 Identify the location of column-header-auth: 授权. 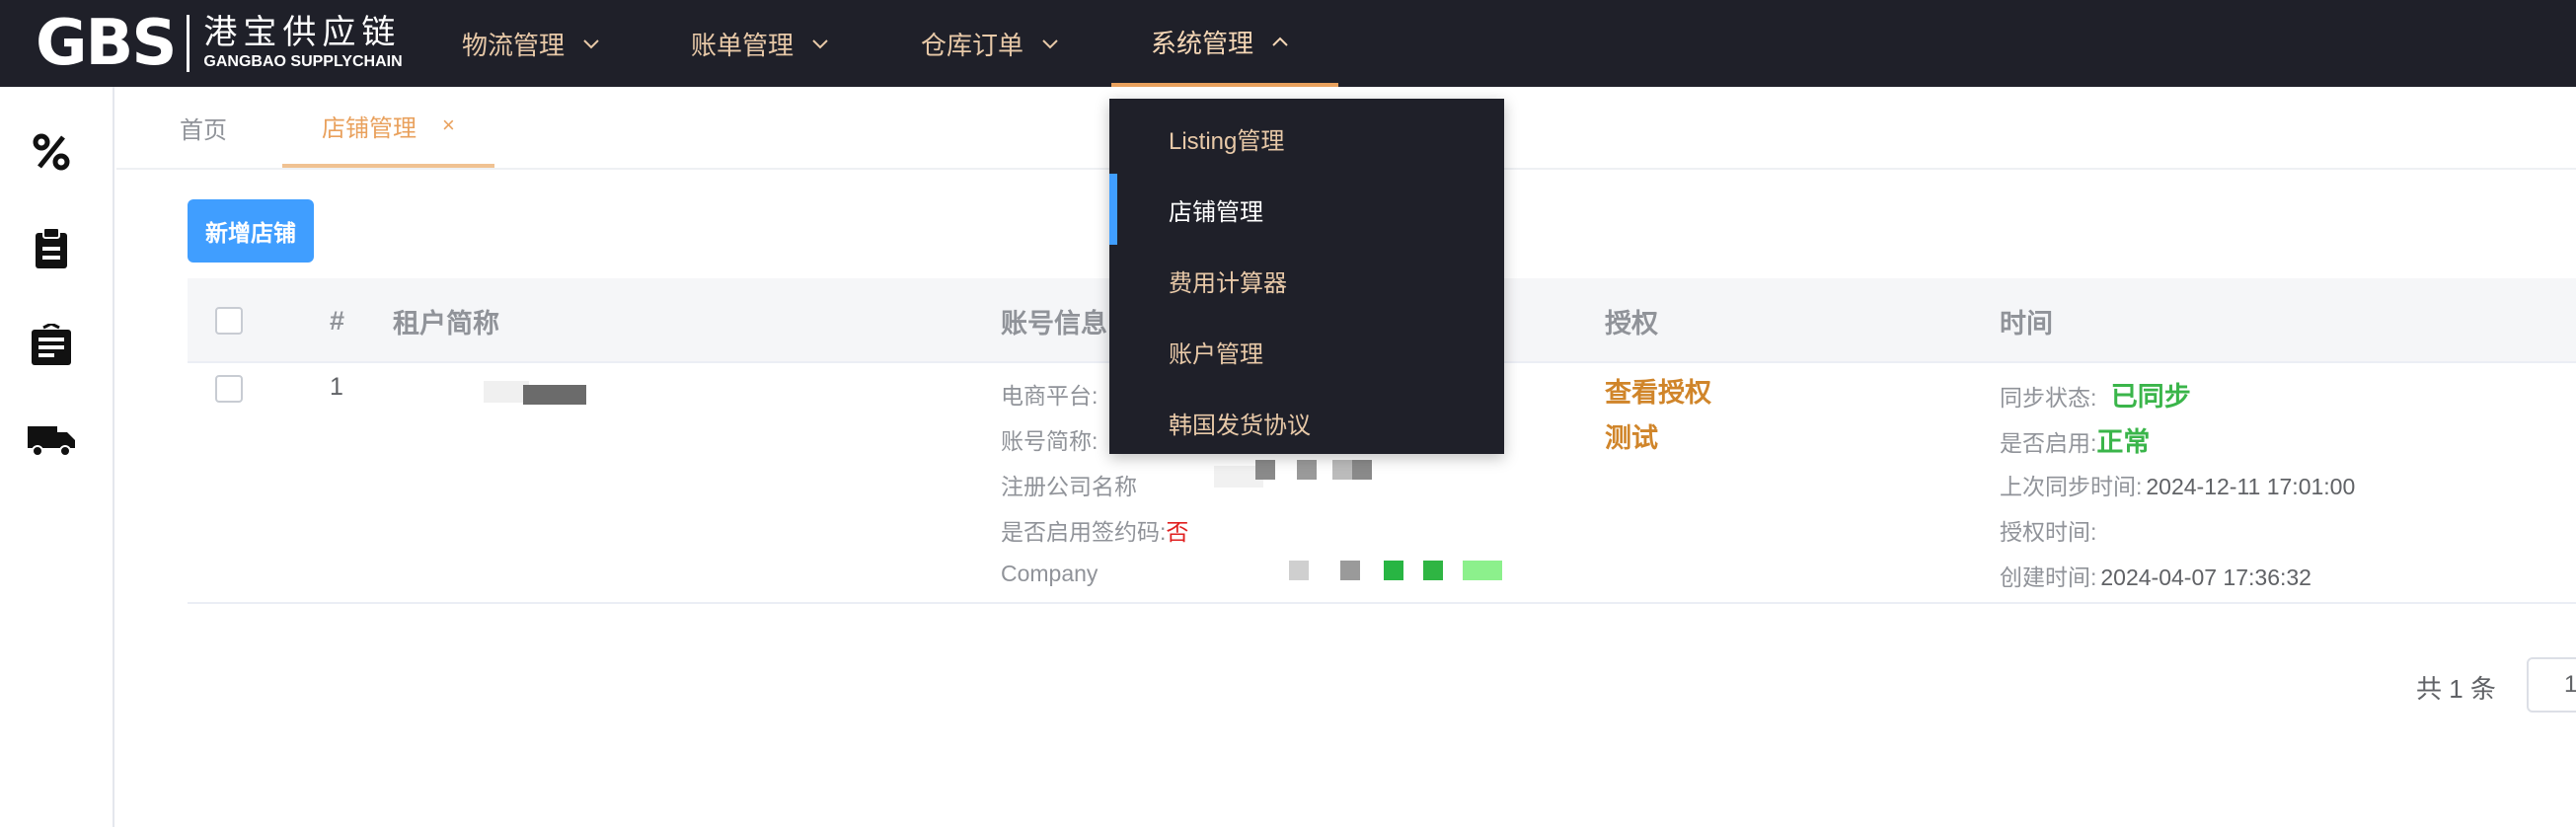
(1631, 323).